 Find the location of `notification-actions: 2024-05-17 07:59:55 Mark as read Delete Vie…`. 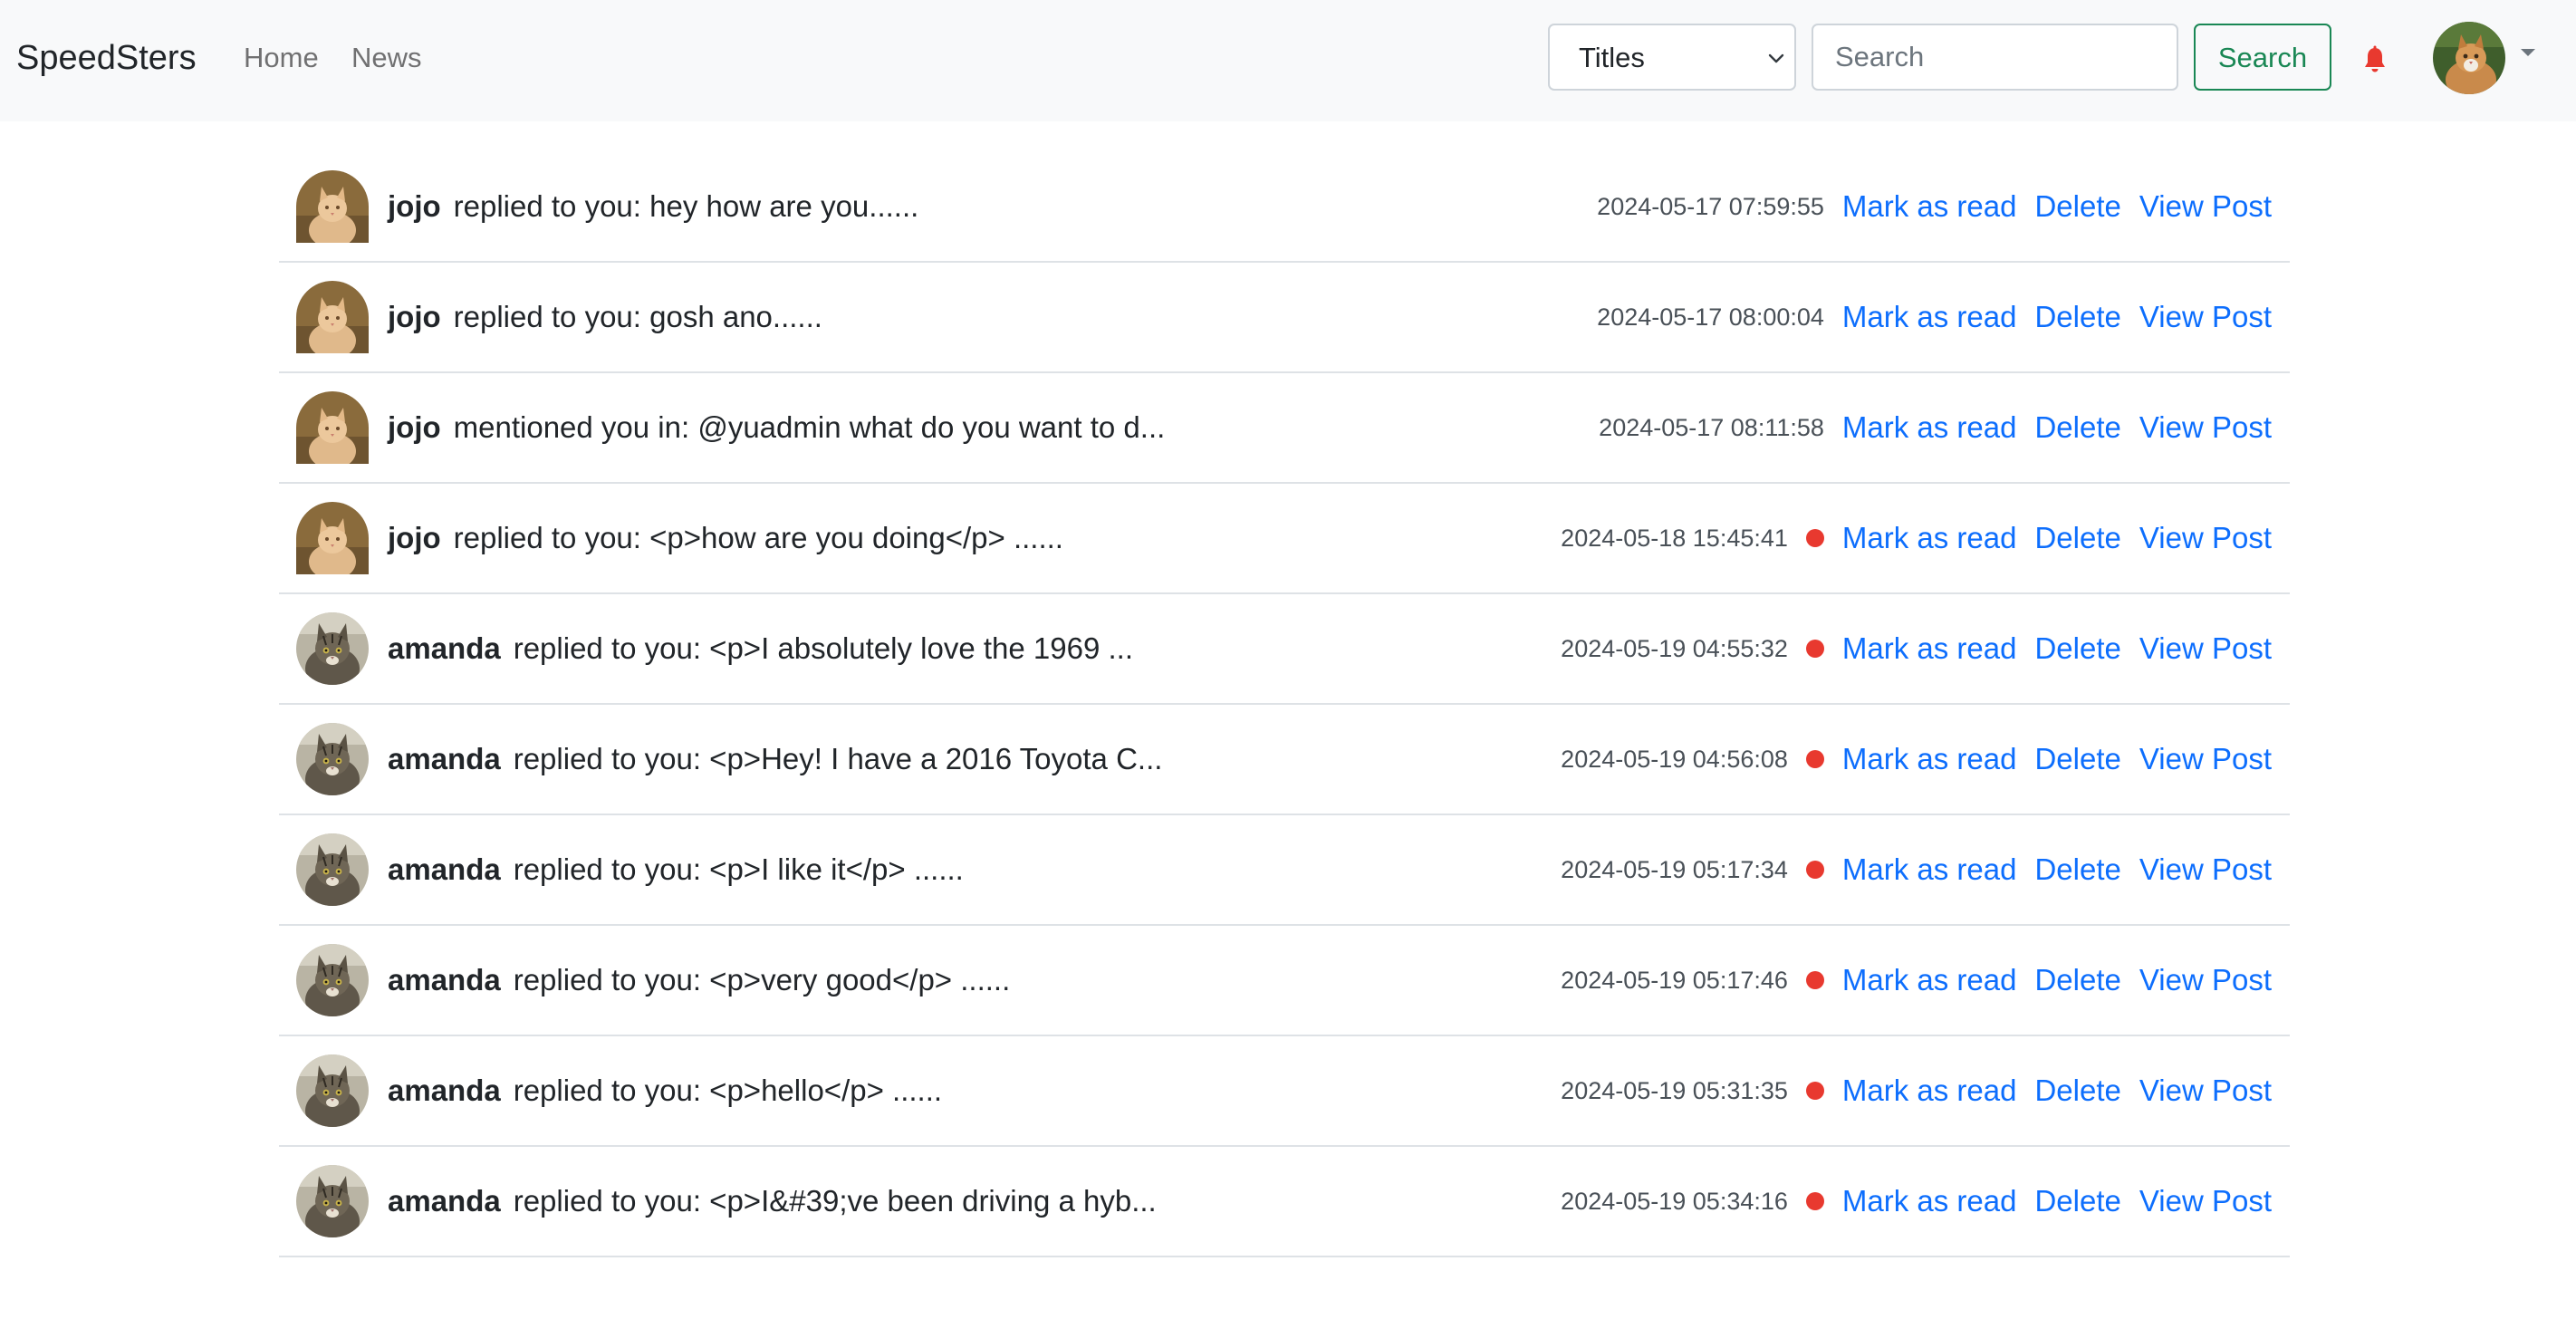

notification-actions: 2024-05-17 07:59:55 Mark as read Delete Vie… is located at coordinates (1934, 206).